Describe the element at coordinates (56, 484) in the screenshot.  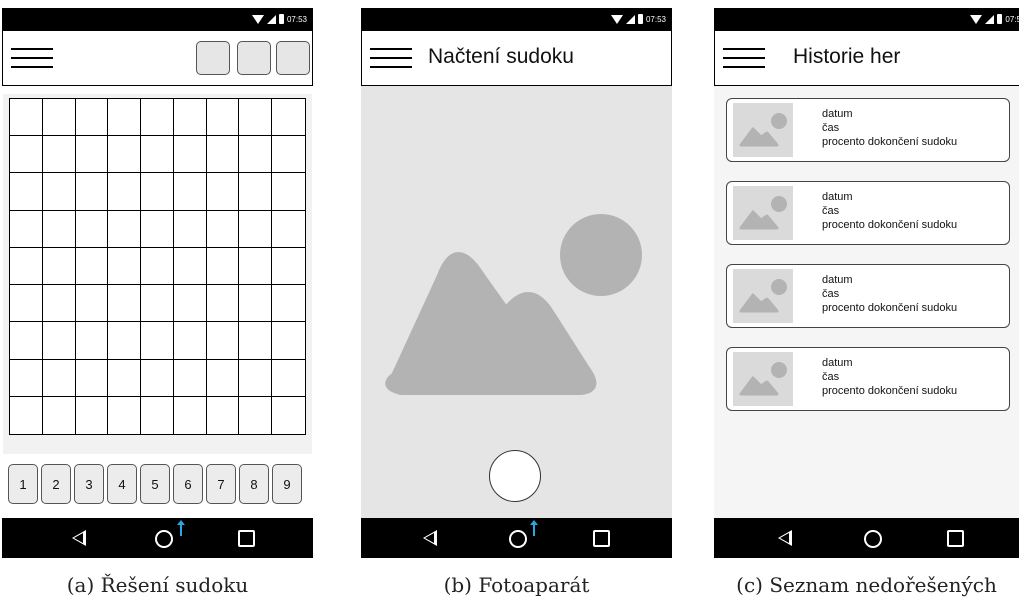
I see `digit-button-2: 2` at that location.